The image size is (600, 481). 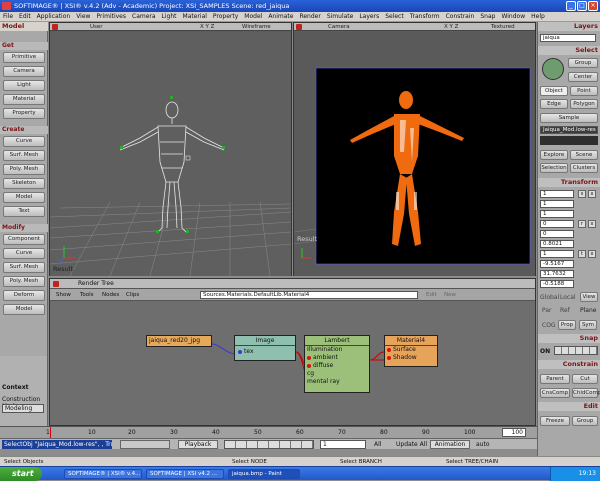 What do you see at coordinates (571, 6) in the screenshot?
I see `minimize-button: _` at bounding box center [571, 6].